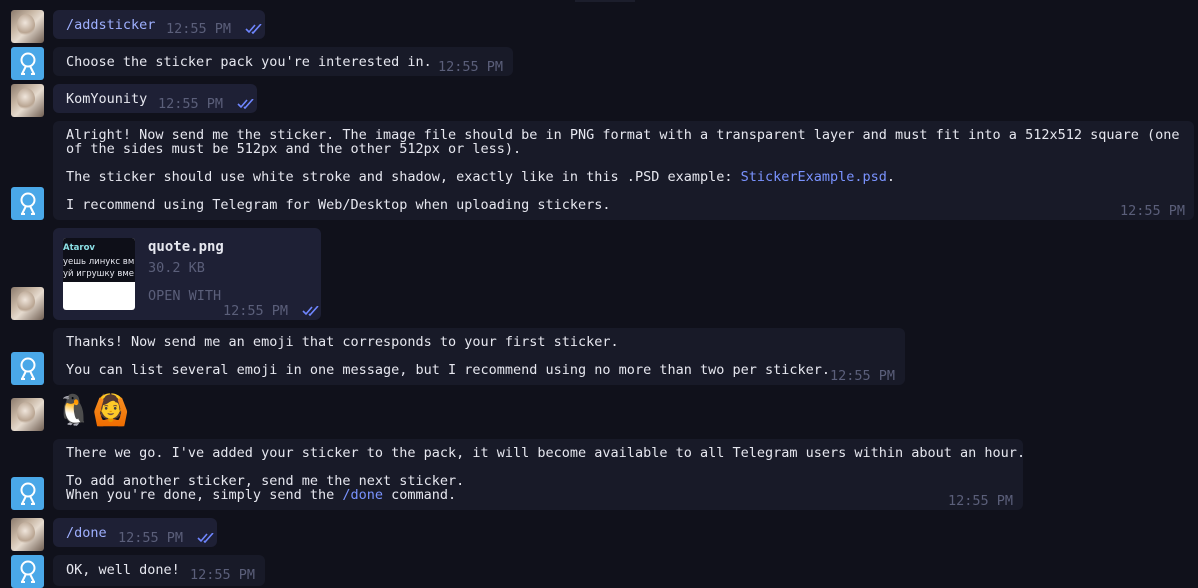 Image resolution: width=1198 pixels, height=588 pixels. I want to click on file-thumbnail: Atarov уешь линукс вм уй игрушку вме, so click(99, 274).